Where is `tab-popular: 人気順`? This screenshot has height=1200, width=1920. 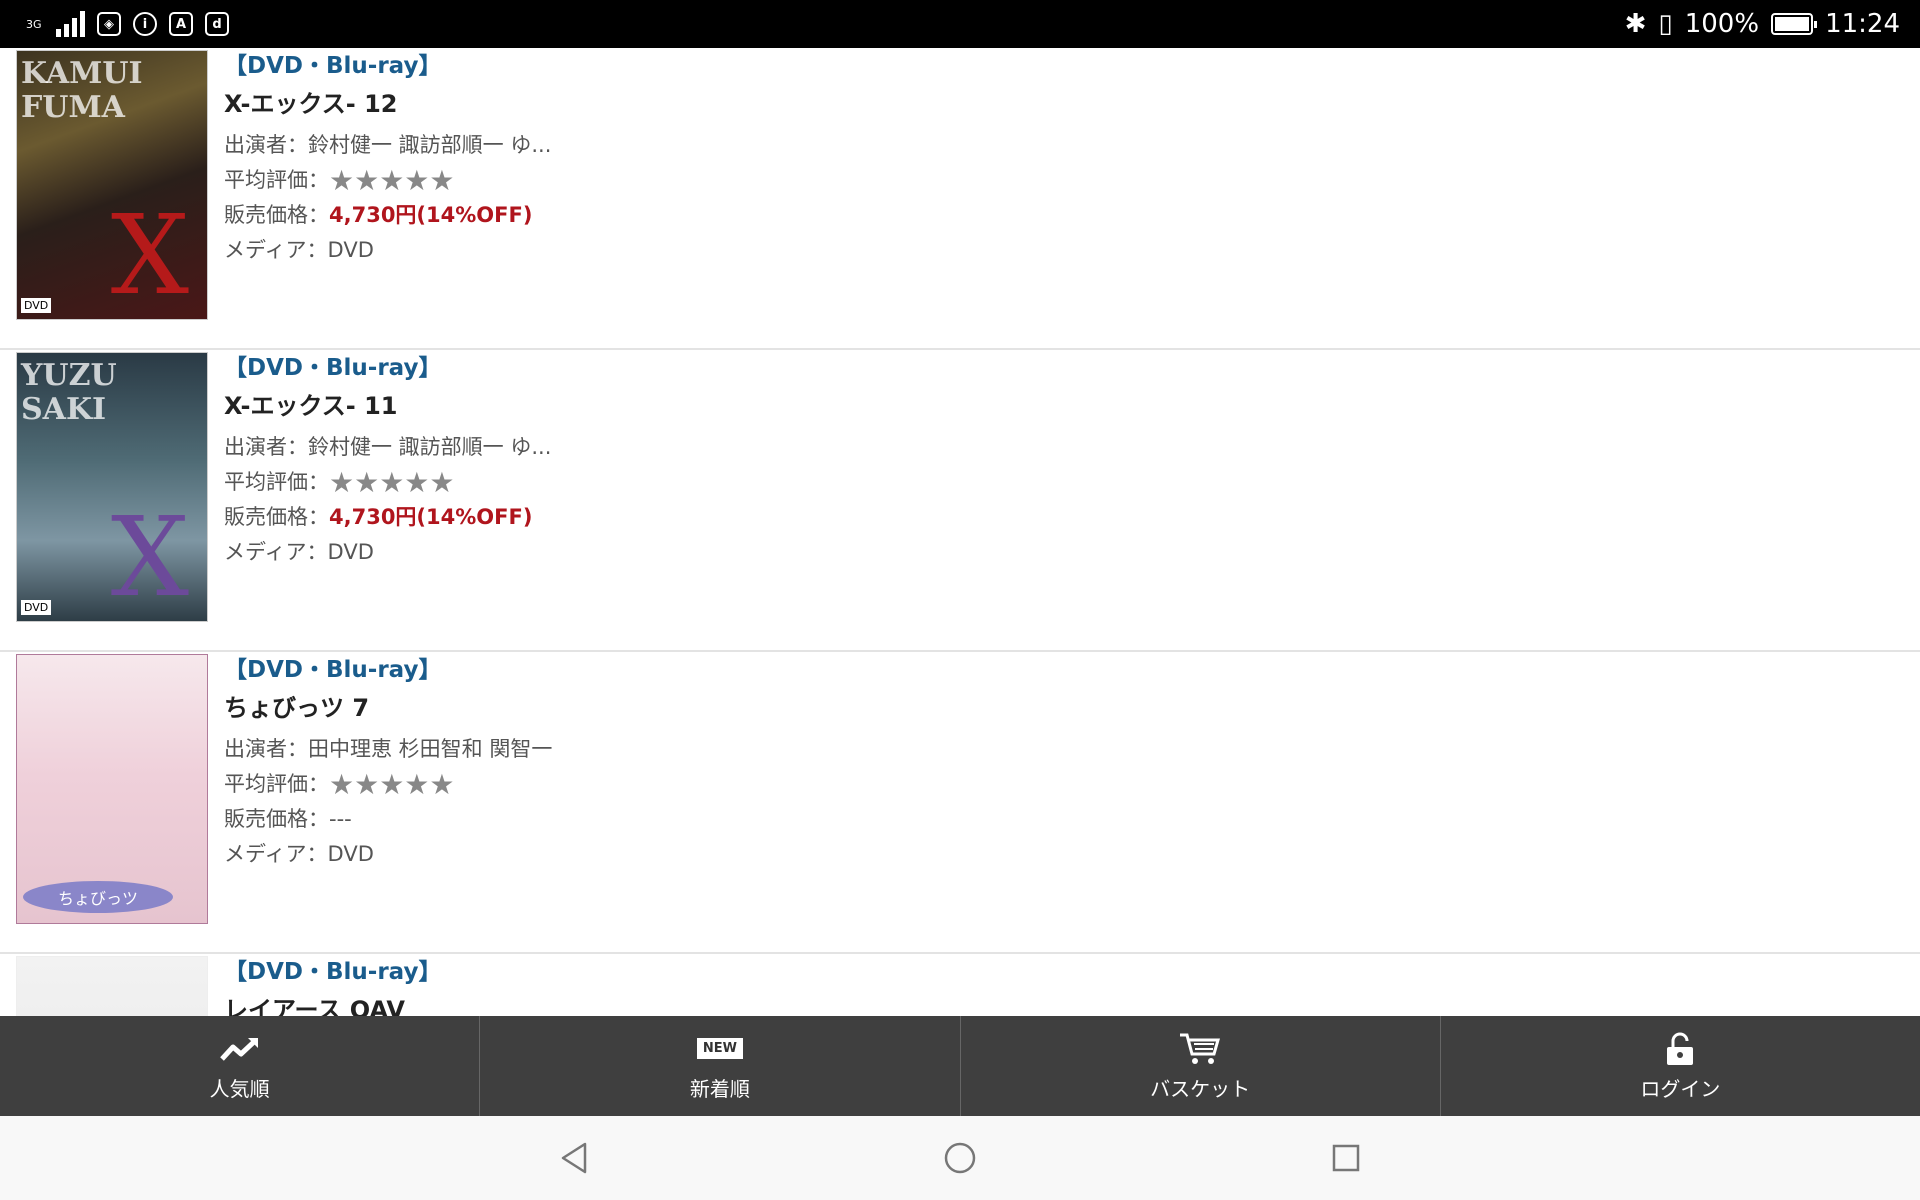 tab-popular: 人気順 is located at coordinates (240, 1066).